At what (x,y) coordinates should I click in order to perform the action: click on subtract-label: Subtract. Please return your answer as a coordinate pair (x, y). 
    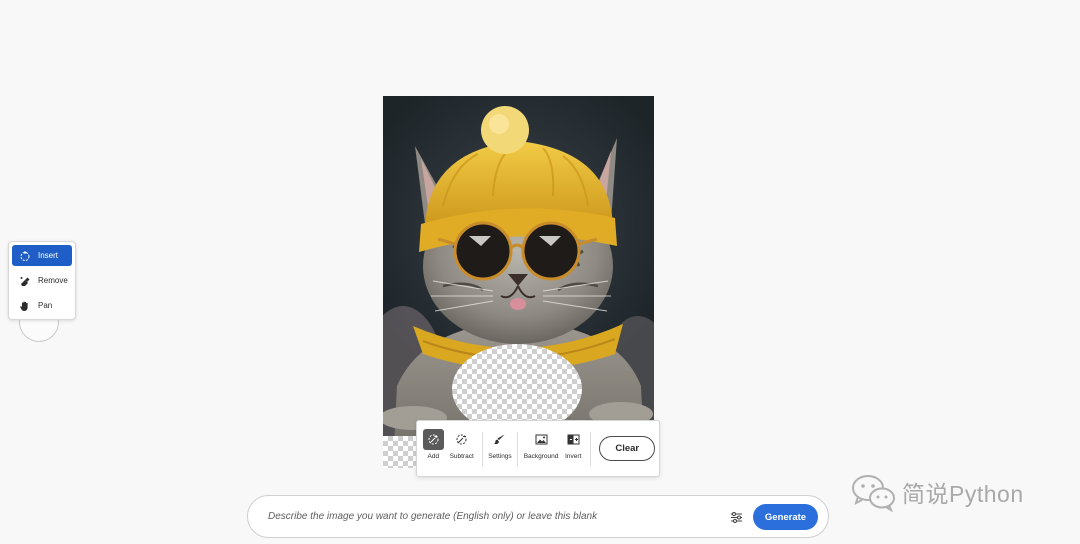
    Looking at the image, I should click on (461, 456).